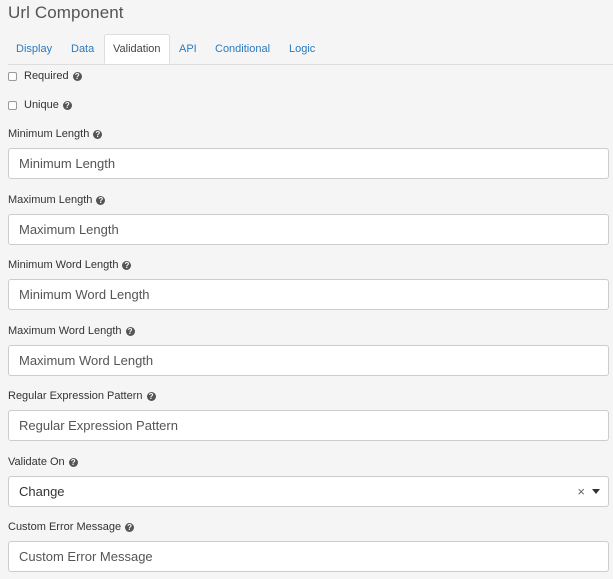  Describe the element at coordinates (302, 49) in the screenshot. I see `tab-logic: Logic` at that location.